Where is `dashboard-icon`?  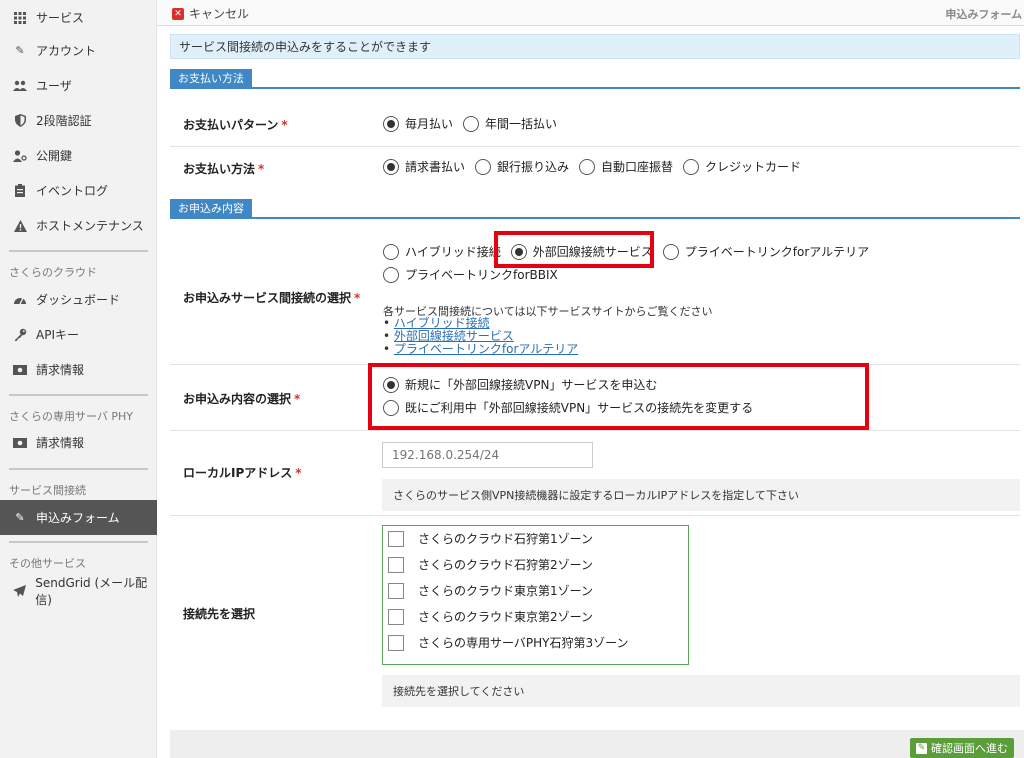 dashboard-icon is located at coordinates (20, 300).